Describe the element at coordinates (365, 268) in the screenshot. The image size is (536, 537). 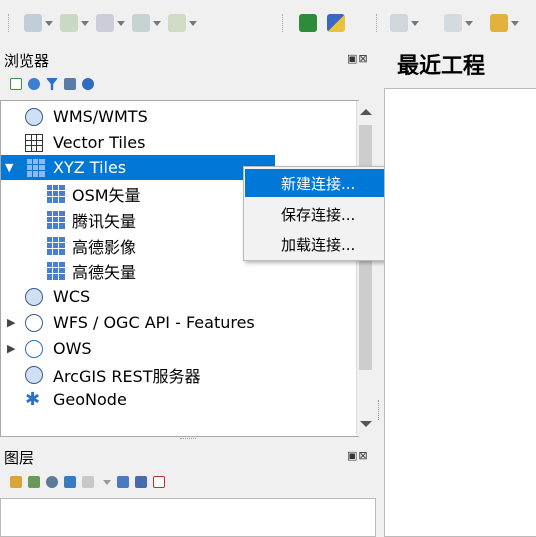
I see `browser-scrollbar` at that location.